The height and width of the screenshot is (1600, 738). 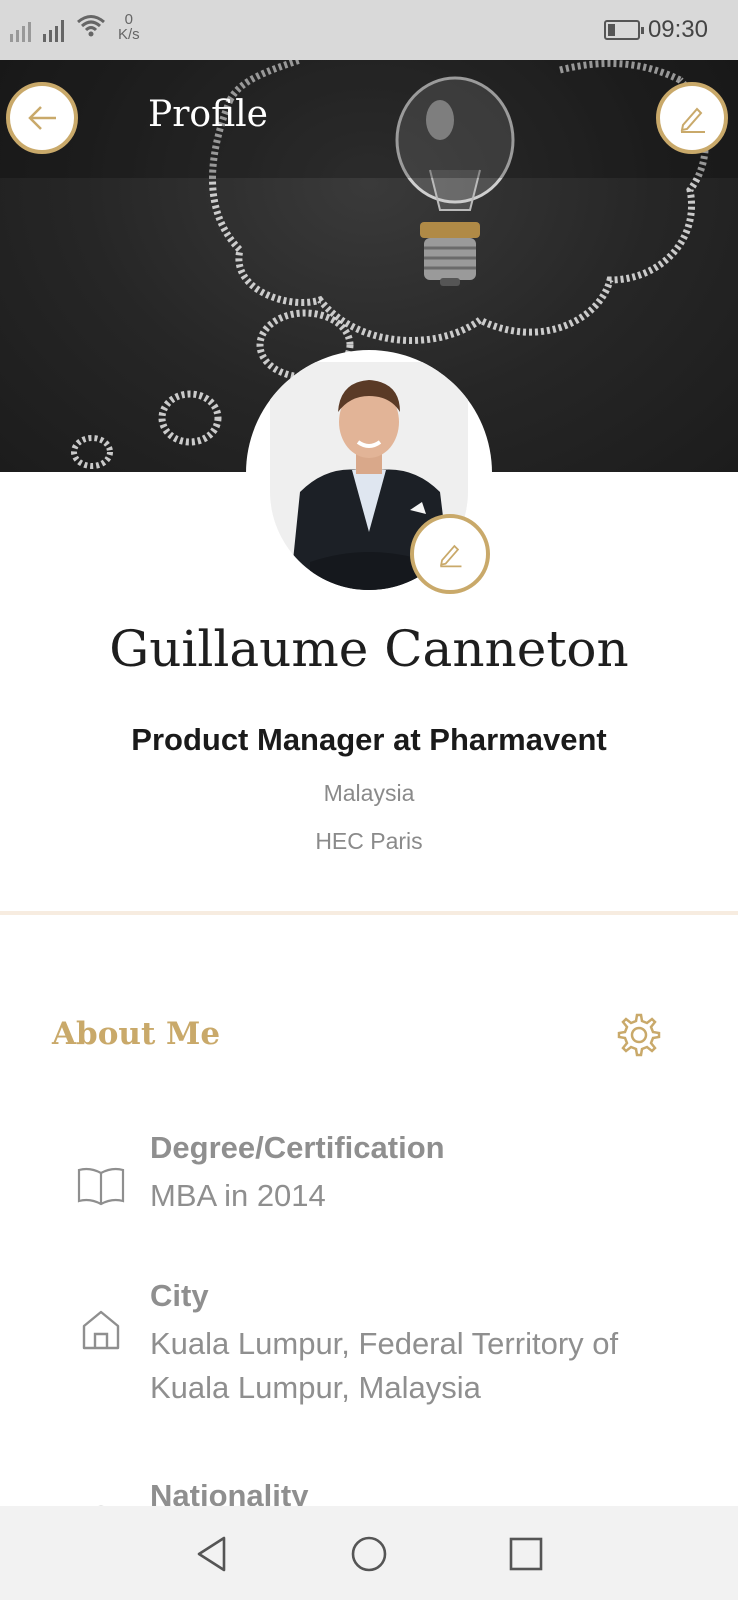 What do you see at coordinates (611, 30) in the screenshot?
I see `battery-fill` at bounding box center [611, 30].